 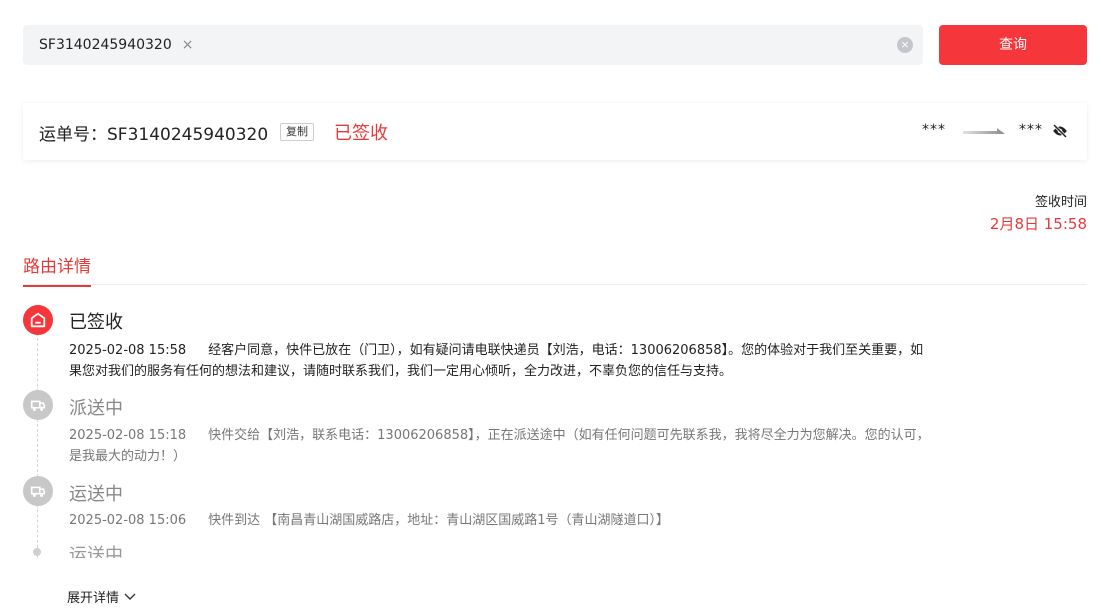 I want to click on home-signed-icon, so click(x=38, y=320).